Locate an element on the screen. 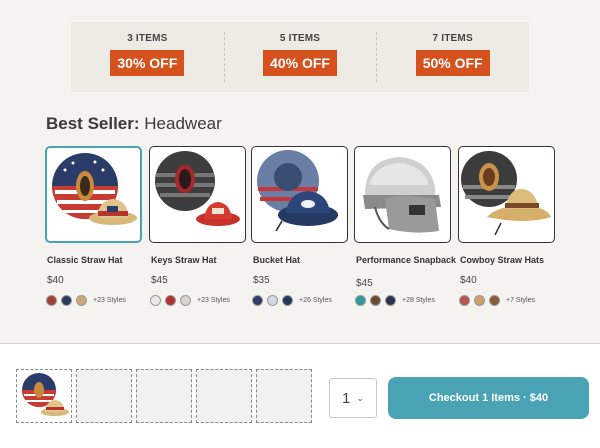 Image resolution: width=600 pixels, height=448 pixels. tier-count: 7 ITEMS is located at coordinates (452, 38).